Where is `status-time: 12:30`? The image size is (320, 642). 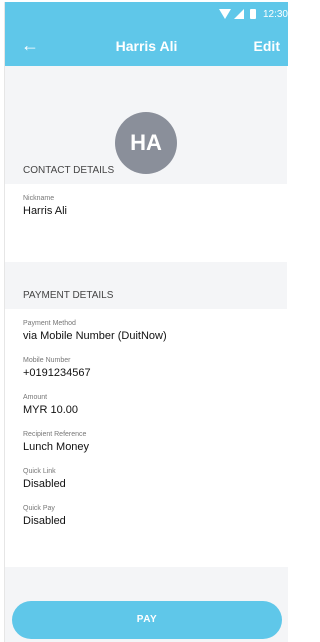
status-time: 12:30 is located at coordinates (275, 14).